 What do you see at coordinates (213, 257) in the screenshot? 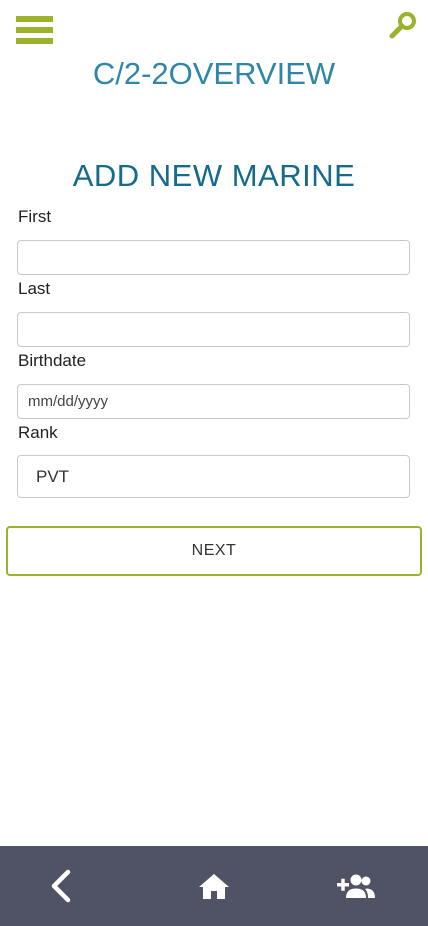
I see `first-name-input` at bounding box center [213, 257].